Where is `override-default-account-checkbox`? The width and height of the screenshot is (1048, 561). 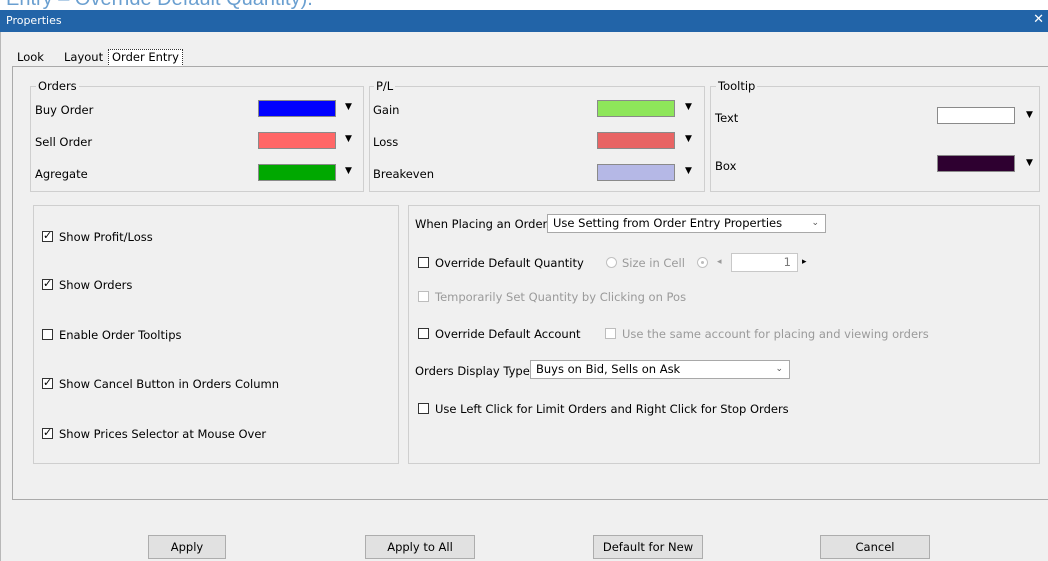
override-default-account-checkbox is located at coordinates (423, 333).